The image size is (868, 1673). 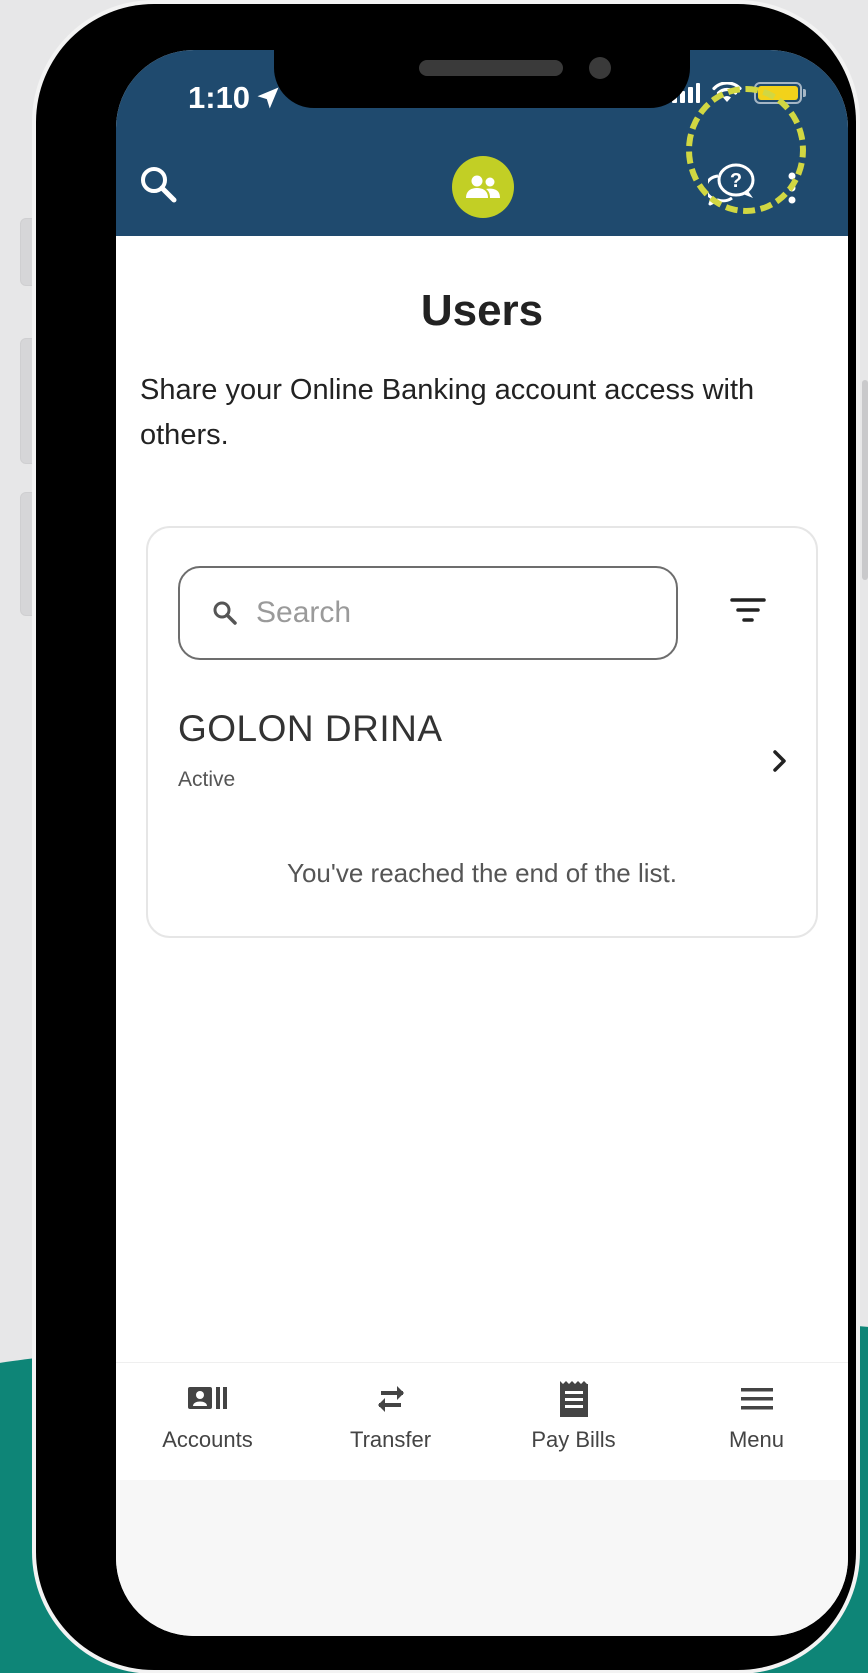 What do you see at coordinates (207, 1439) in the screenshot?
I see `tab-label: Accounts` at bounding box center [207, 1439].